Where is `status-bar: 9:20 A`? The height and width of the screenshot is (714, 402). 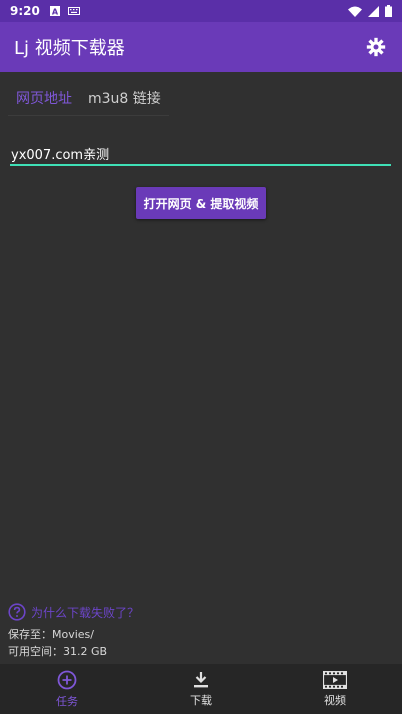
status-bar: 9:20 A is located at coordinates (201, 11).